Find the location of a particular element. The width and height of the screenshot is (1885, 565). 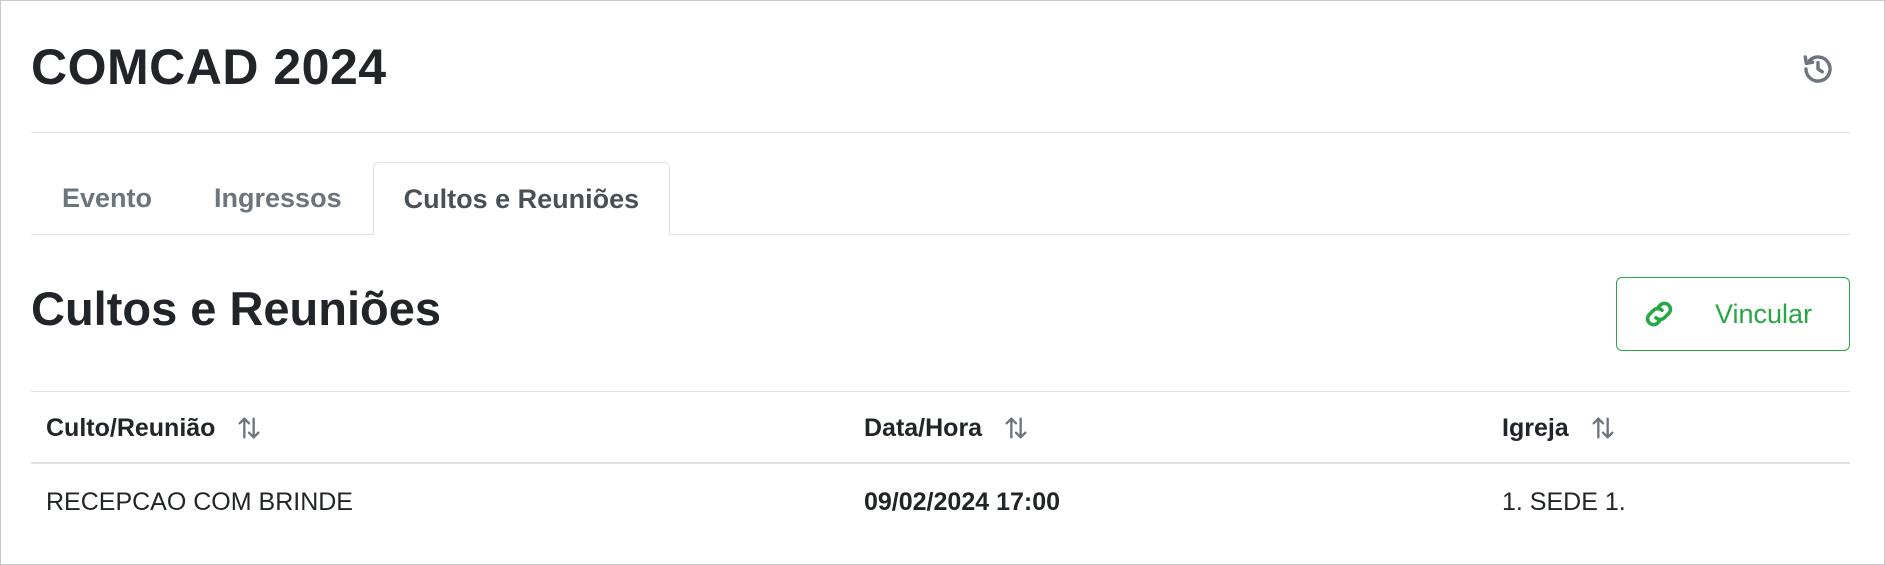

column-header-igreja: Igreja is located at coordinates (1559, 428).